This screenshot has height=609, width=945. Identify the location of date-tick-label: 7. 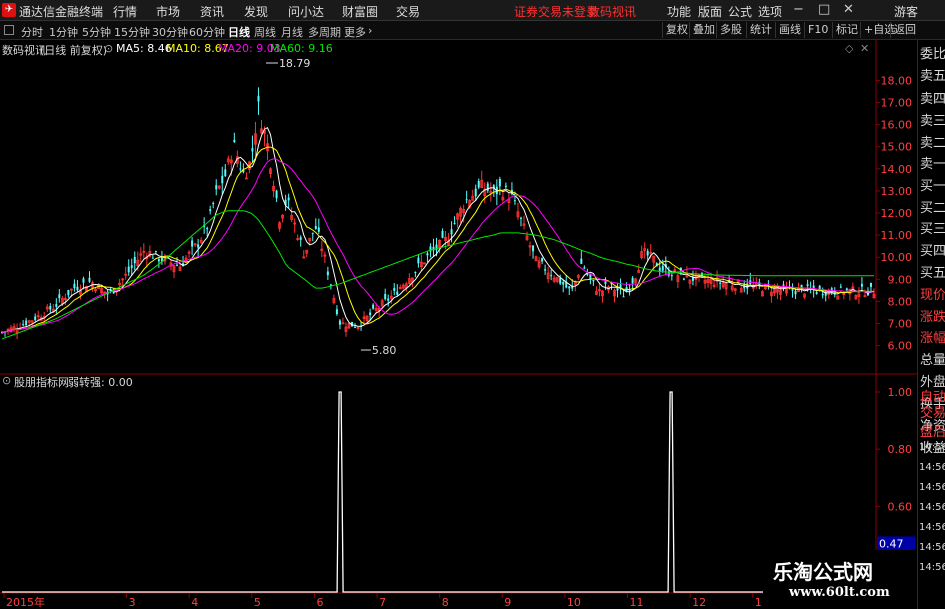
(382, 602).